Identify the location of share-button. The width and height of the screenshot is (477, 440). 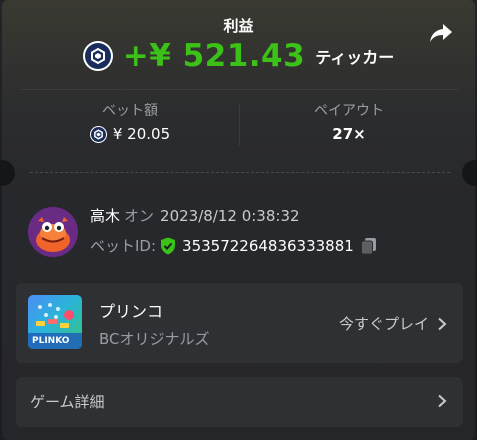
(441, 33).